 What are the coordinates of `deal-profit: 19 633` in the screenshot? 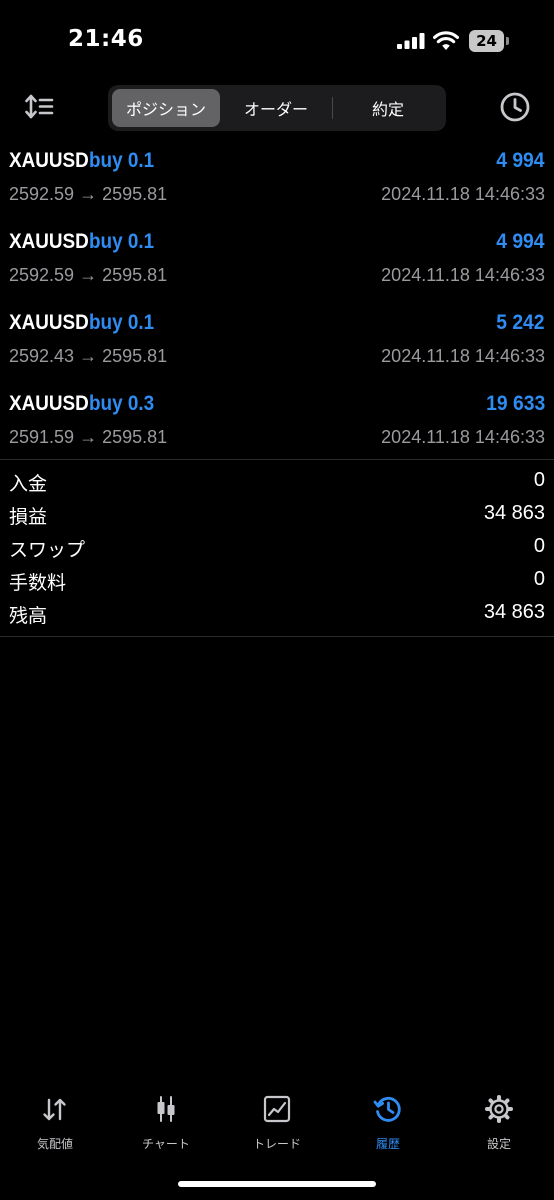 It's located at (515, 403).